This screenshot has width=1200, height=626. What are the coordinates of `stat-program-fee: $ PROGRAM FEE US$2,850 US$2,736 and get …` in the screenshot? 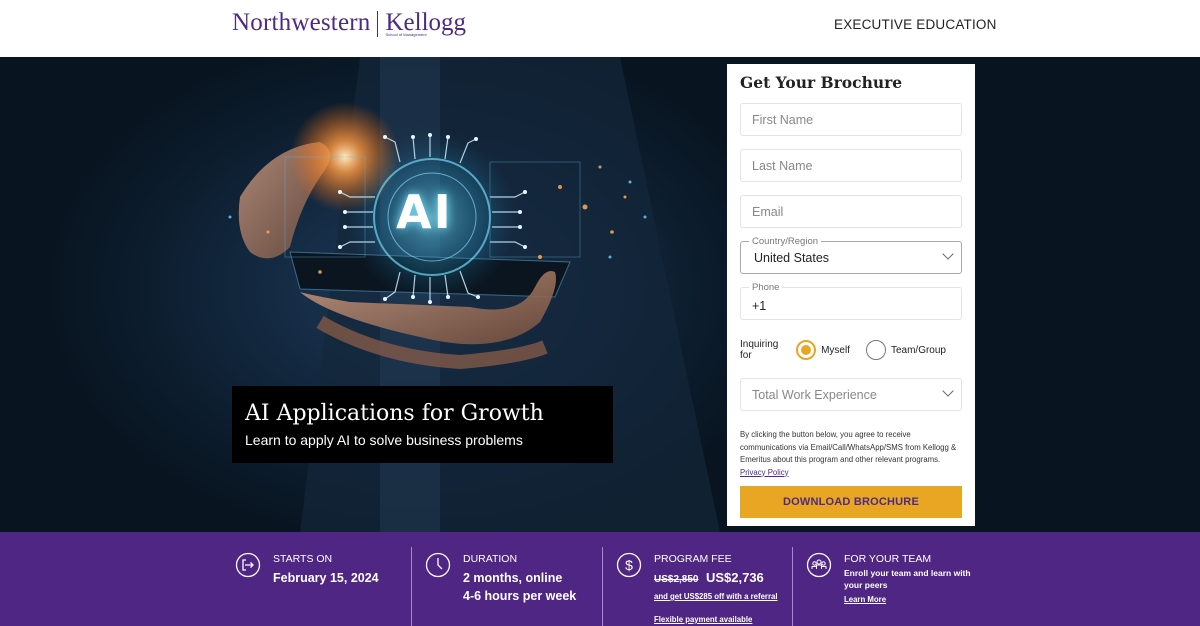 It's located at (698, 579).